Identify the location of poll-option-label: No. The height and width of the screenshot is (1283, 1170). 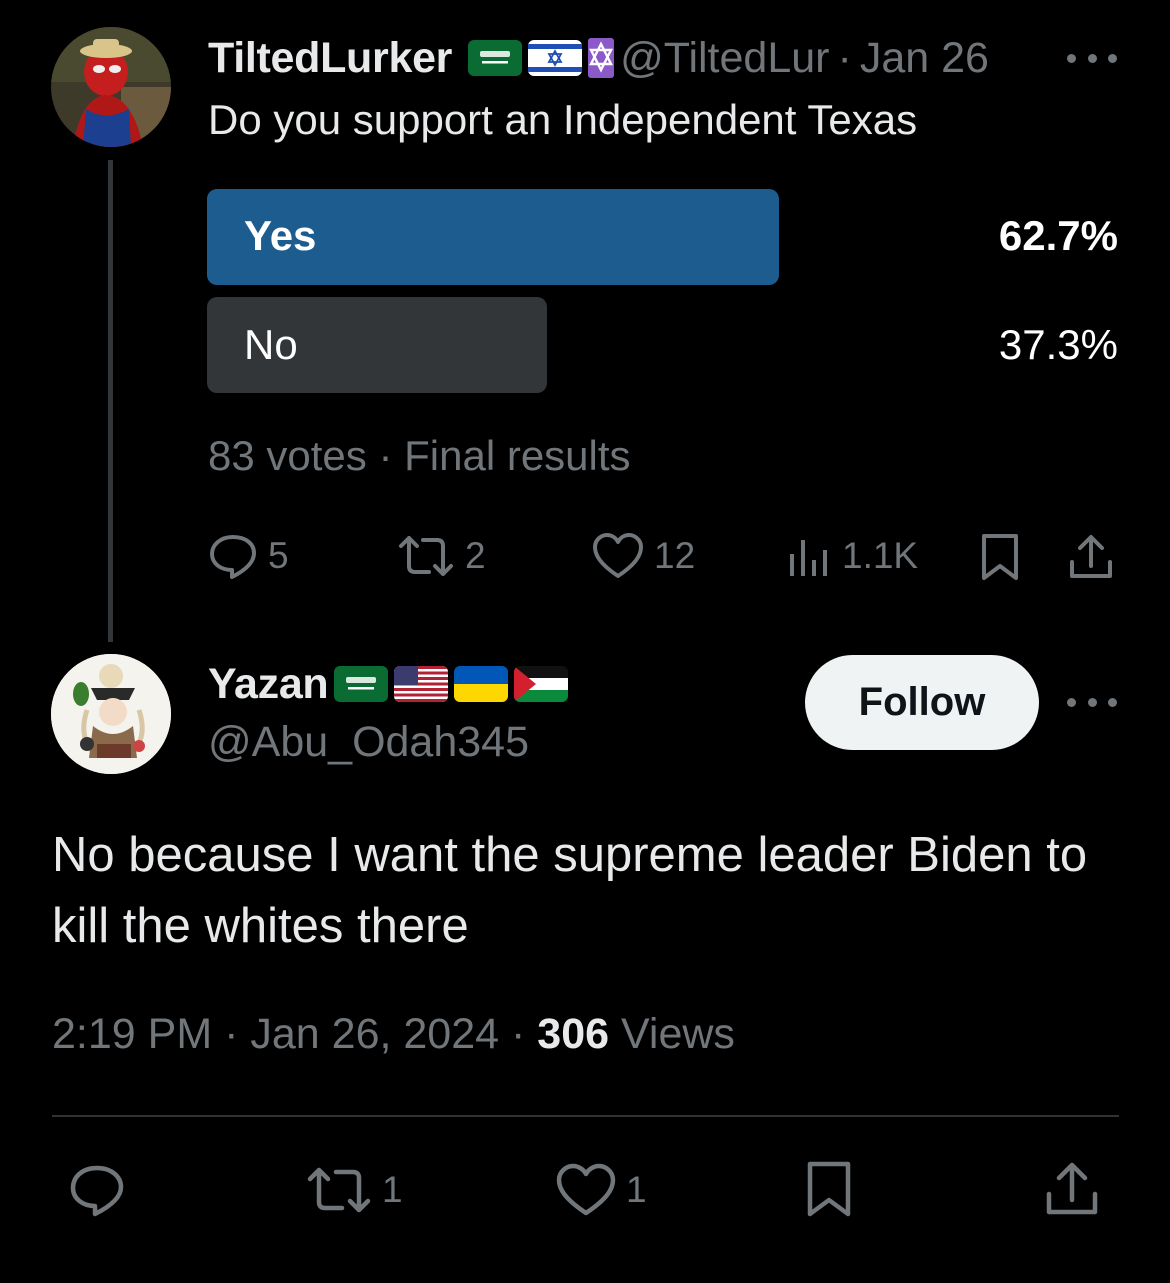
(271, 344).